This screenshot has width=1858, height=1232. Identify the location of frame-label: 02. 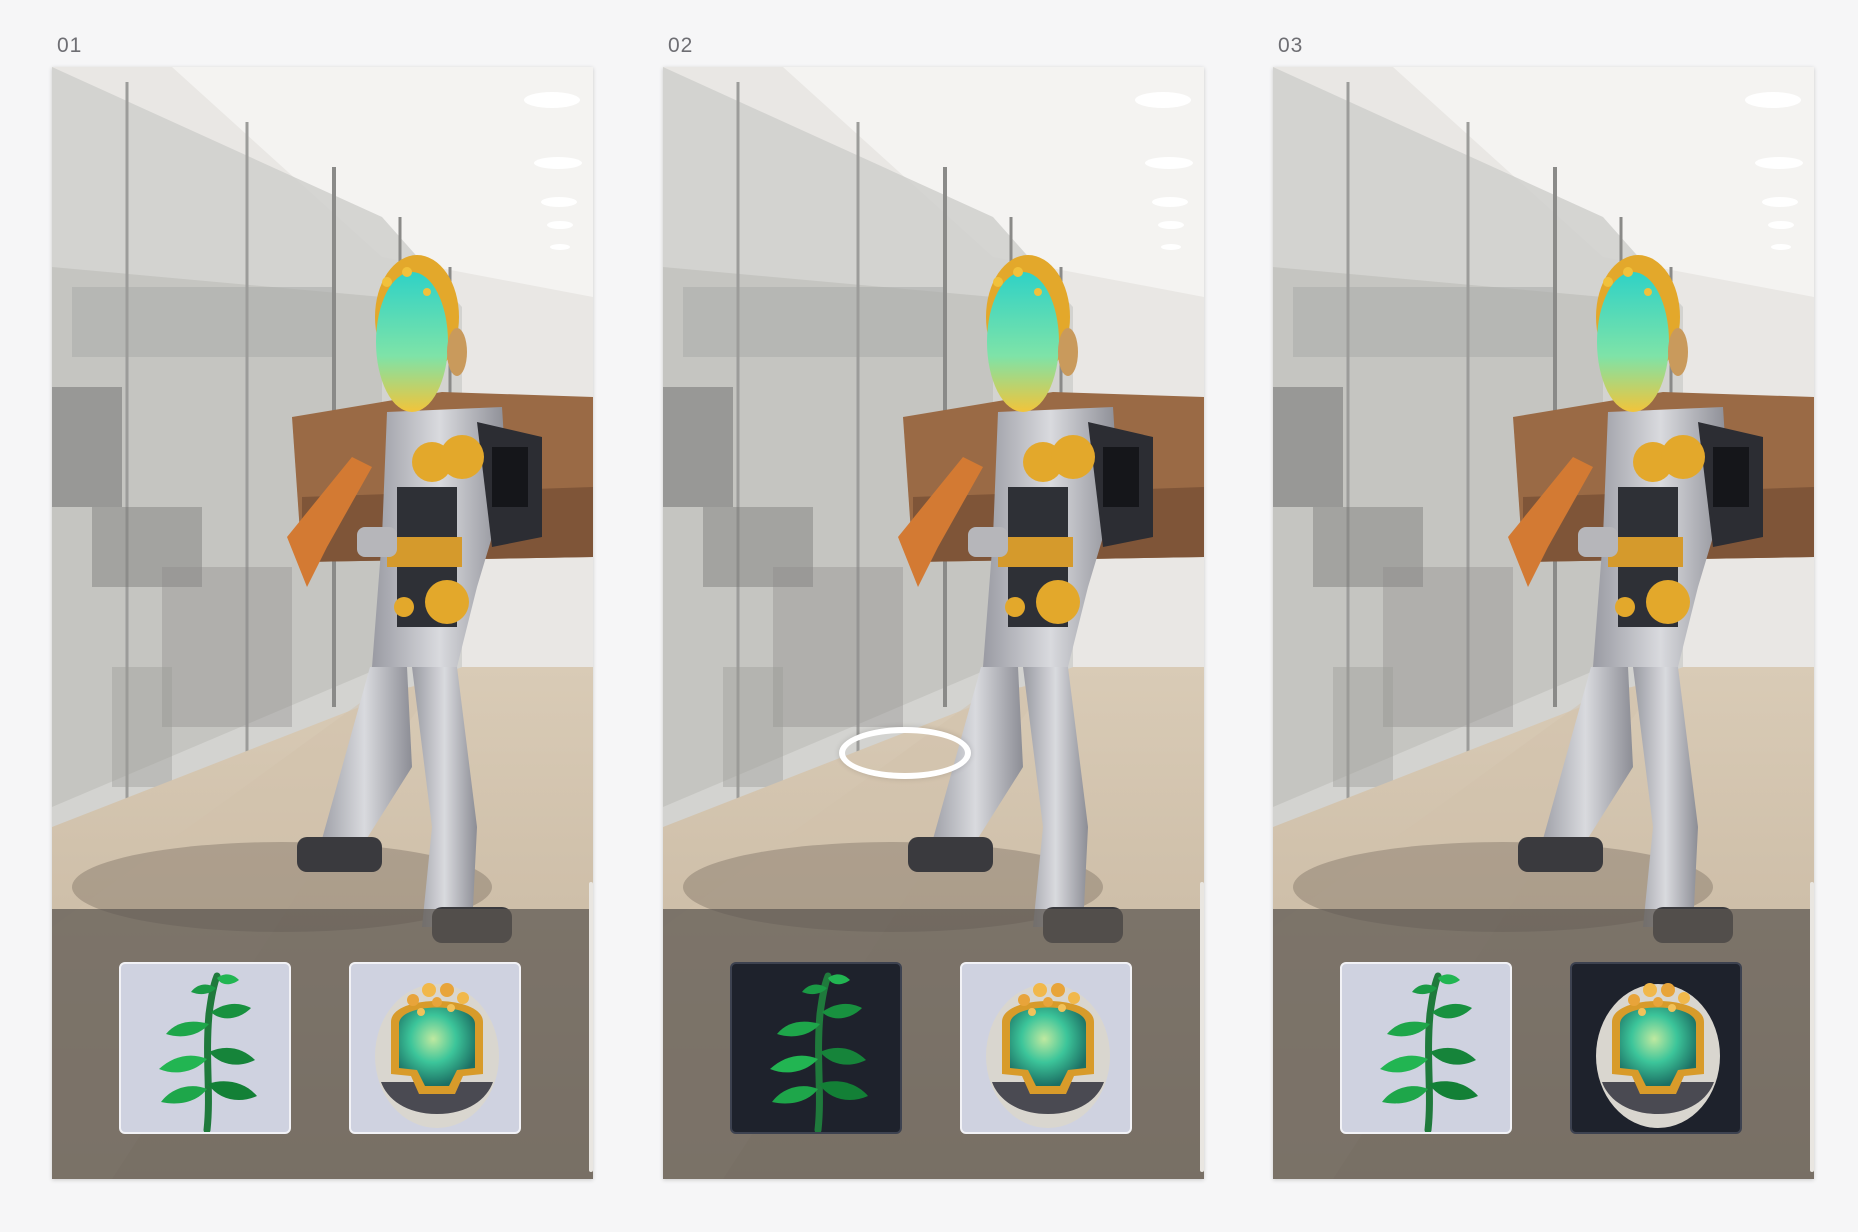
(681, 45).